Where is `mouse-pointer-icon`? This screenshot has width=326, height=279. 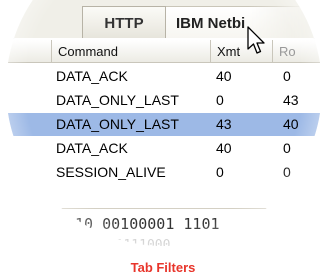 mouse-pointer-icon is located at coordinates (256, 40).